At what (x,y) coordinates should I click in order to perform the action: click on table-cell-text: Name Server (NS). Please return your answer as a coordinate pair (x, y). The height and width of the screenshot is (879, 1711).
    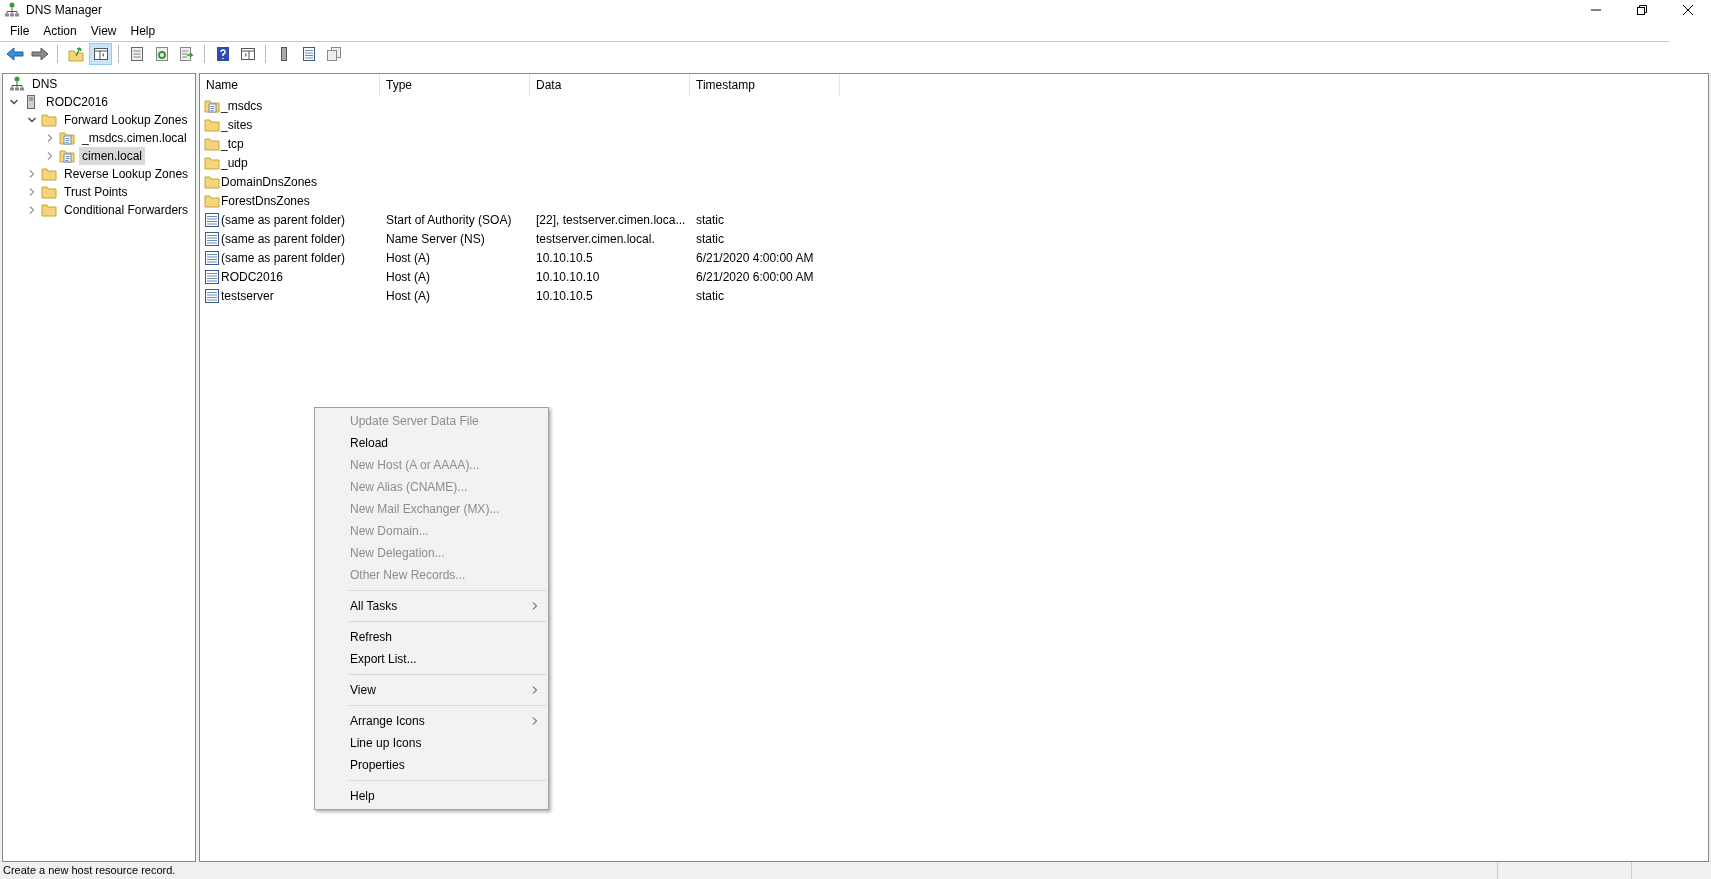
    Looking at the image, I should click on (435, 239).